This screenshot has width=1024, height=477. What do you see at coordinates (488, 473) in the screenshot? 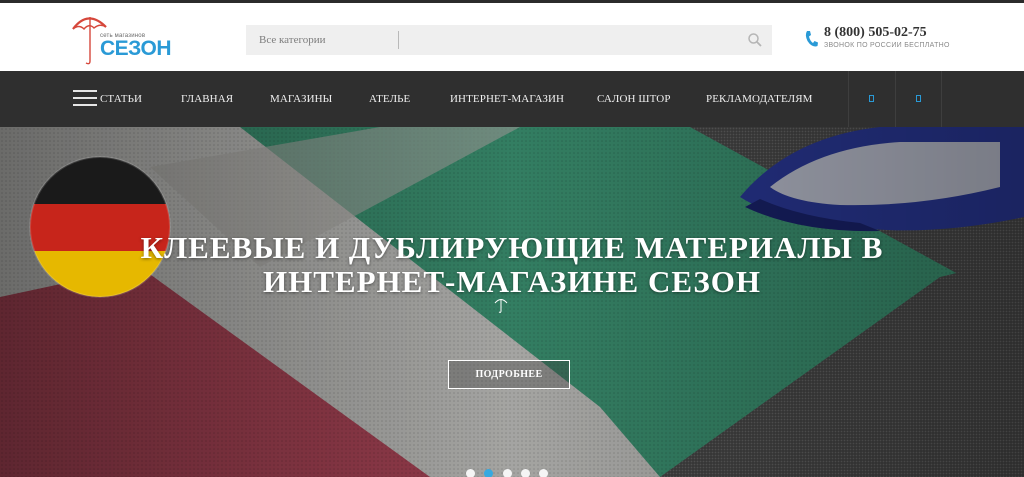
I see `slider-dot-active` at bounding box center [488, 473].